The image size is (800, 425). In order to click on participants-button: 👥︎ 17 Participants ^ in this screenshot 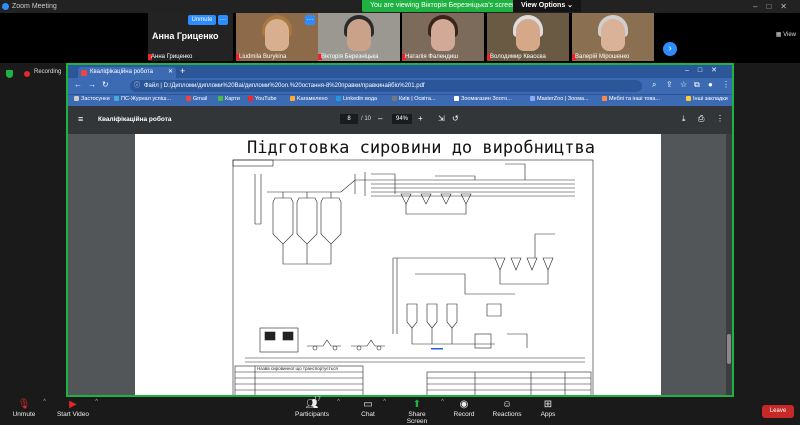, I will do `click(316, 407)`.